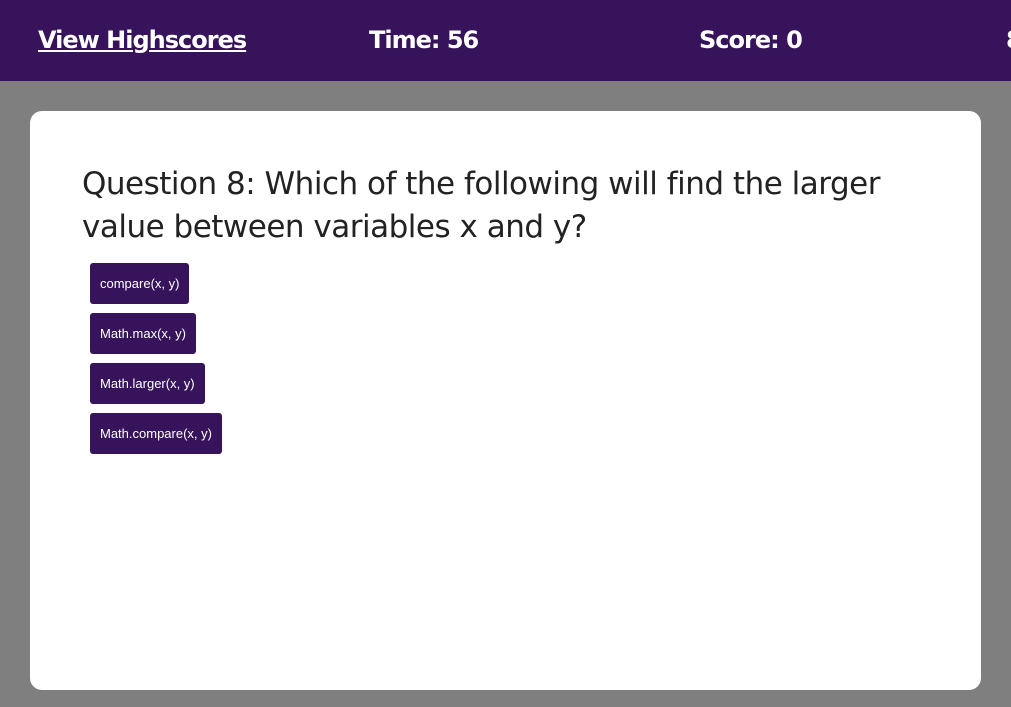 The image size is (1011, 707). Describe the element at coordinates (156, 433) in the screenshot. I see `answer-button-4: Math.compare(x, y)` at that location.